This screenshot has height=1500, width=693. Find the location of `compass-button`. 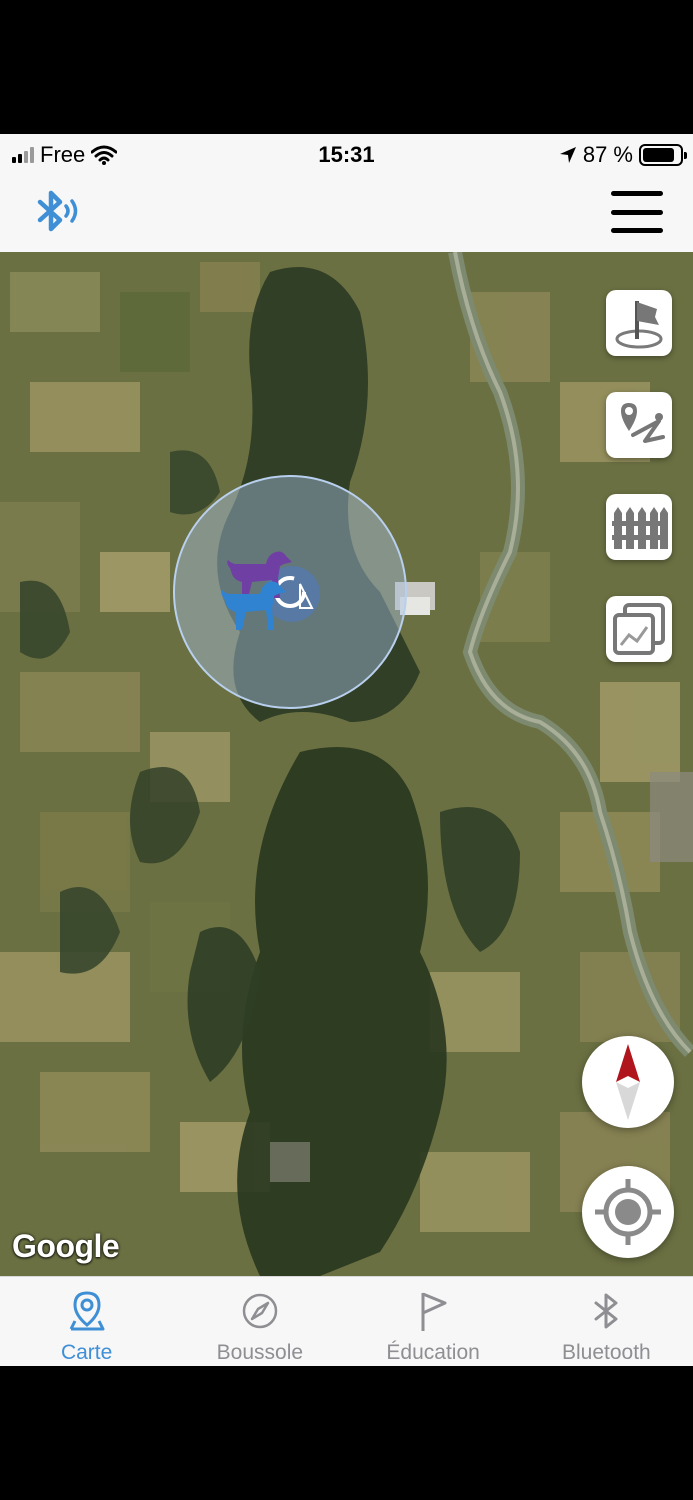

compass-button is located at coordinates (628, 1082).